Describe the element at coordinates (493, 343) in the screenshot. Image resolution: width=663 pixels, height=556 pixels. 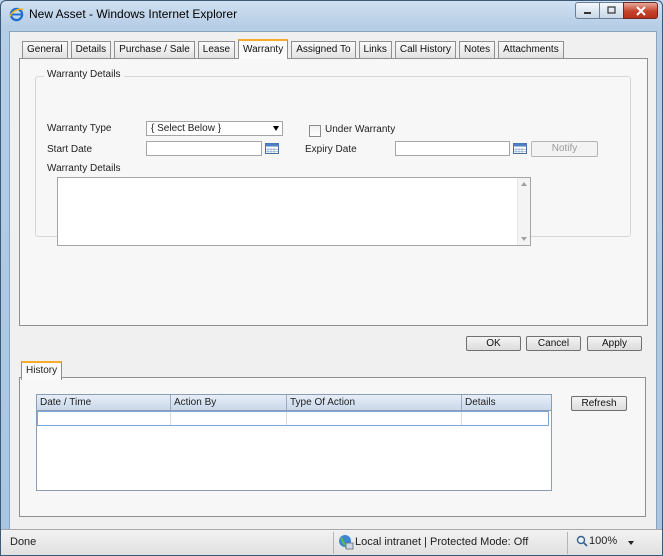
I see `ok-button: OK` at that location.